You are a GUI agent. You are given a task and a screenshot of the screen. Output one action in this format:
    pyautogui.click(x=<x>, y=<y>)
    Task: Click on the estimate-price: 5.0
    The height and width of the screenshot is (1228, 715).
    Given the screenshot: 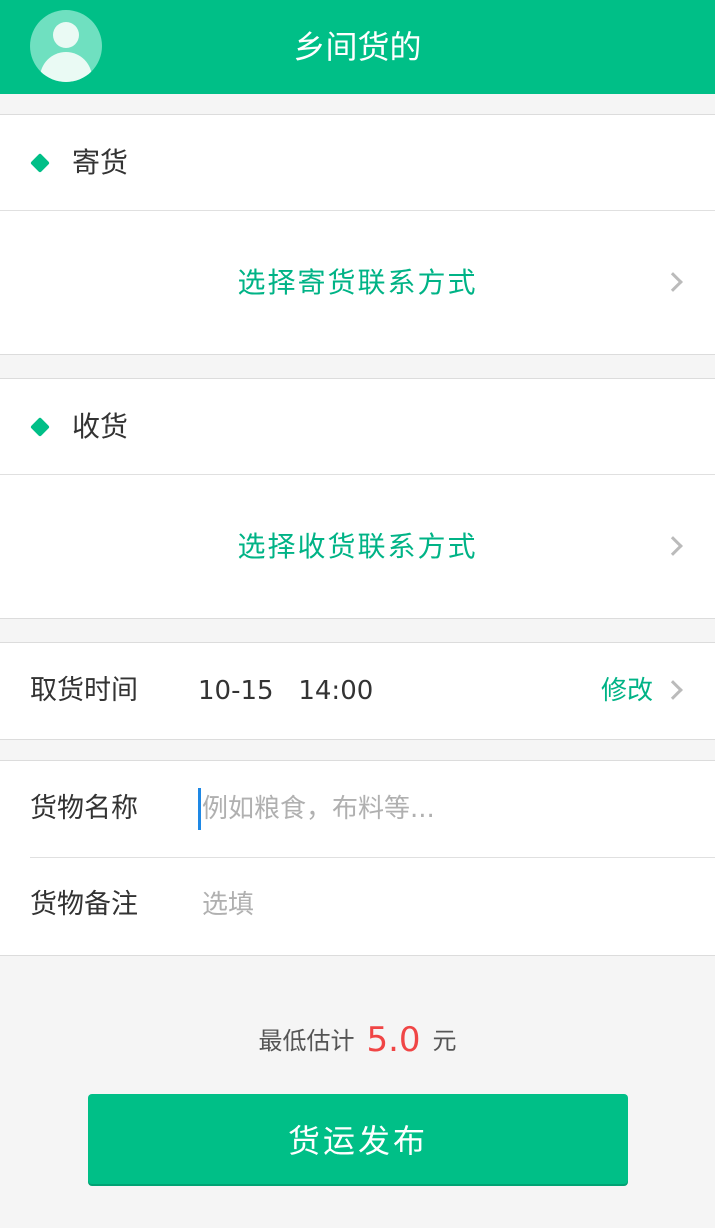 What is the action you would take?
    pyautogui.click(x=393, y=1040)
    